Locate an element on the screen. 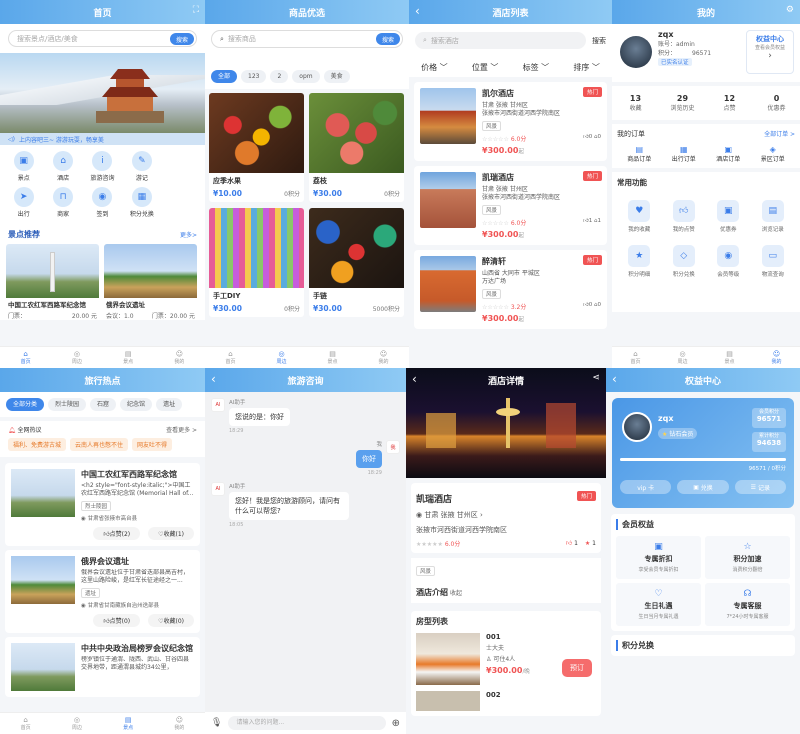 This screenshot has height=734, width=800. product-card: 荔枝 ¥30.00 0积分 is located at coordinates (356, 147).